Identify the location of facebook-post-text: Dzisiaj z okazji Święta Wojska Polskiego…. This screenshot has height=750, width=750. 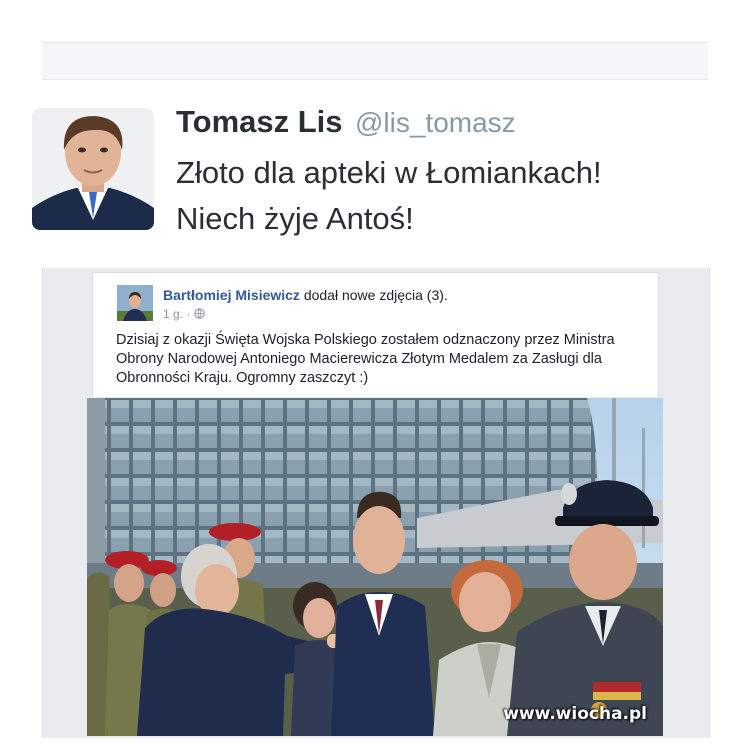
(365, 359).